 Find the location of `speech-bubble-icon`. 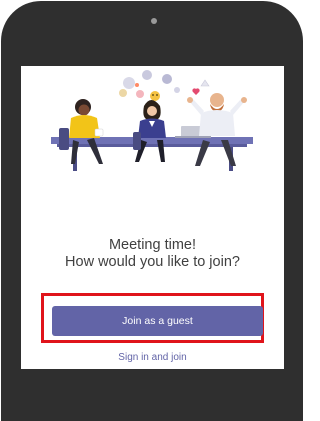

speech-bubble-icon is located at coordinates (149, 84).